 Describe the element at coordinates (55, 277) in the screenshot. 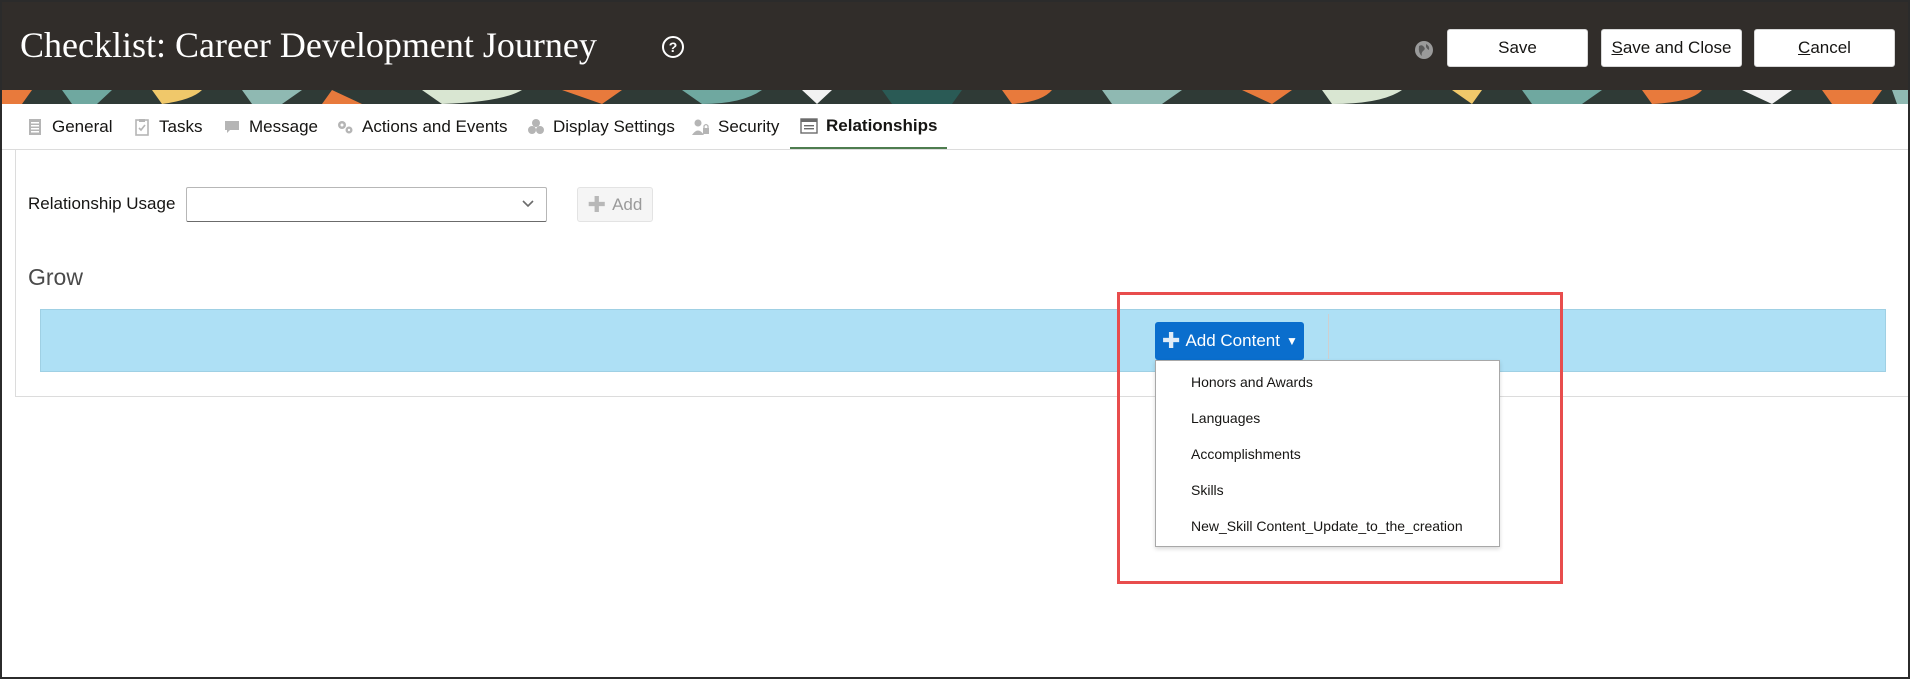

I see `grow-section-title: Grow` at that location.